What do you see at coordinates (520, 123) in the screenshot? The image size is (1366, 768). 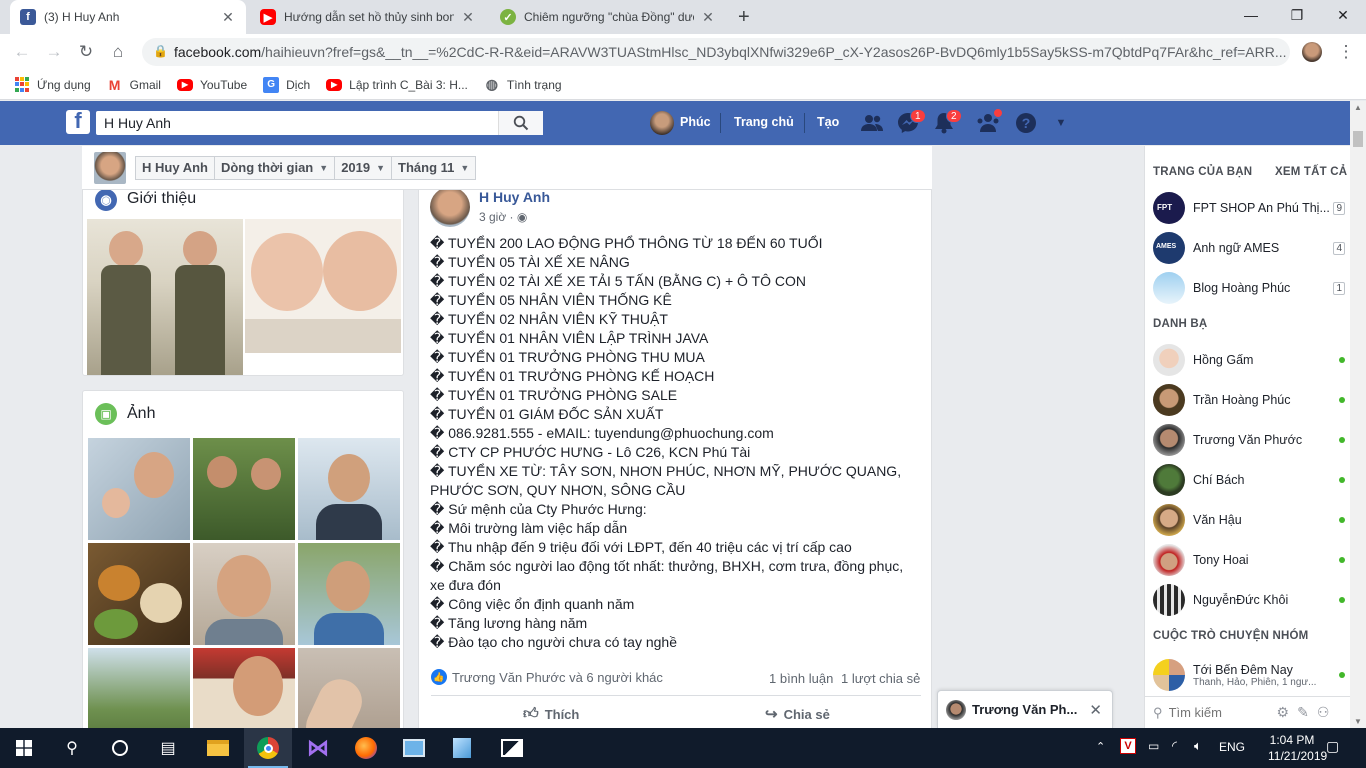 I see `search-icon` at bounding box center [520, 123].